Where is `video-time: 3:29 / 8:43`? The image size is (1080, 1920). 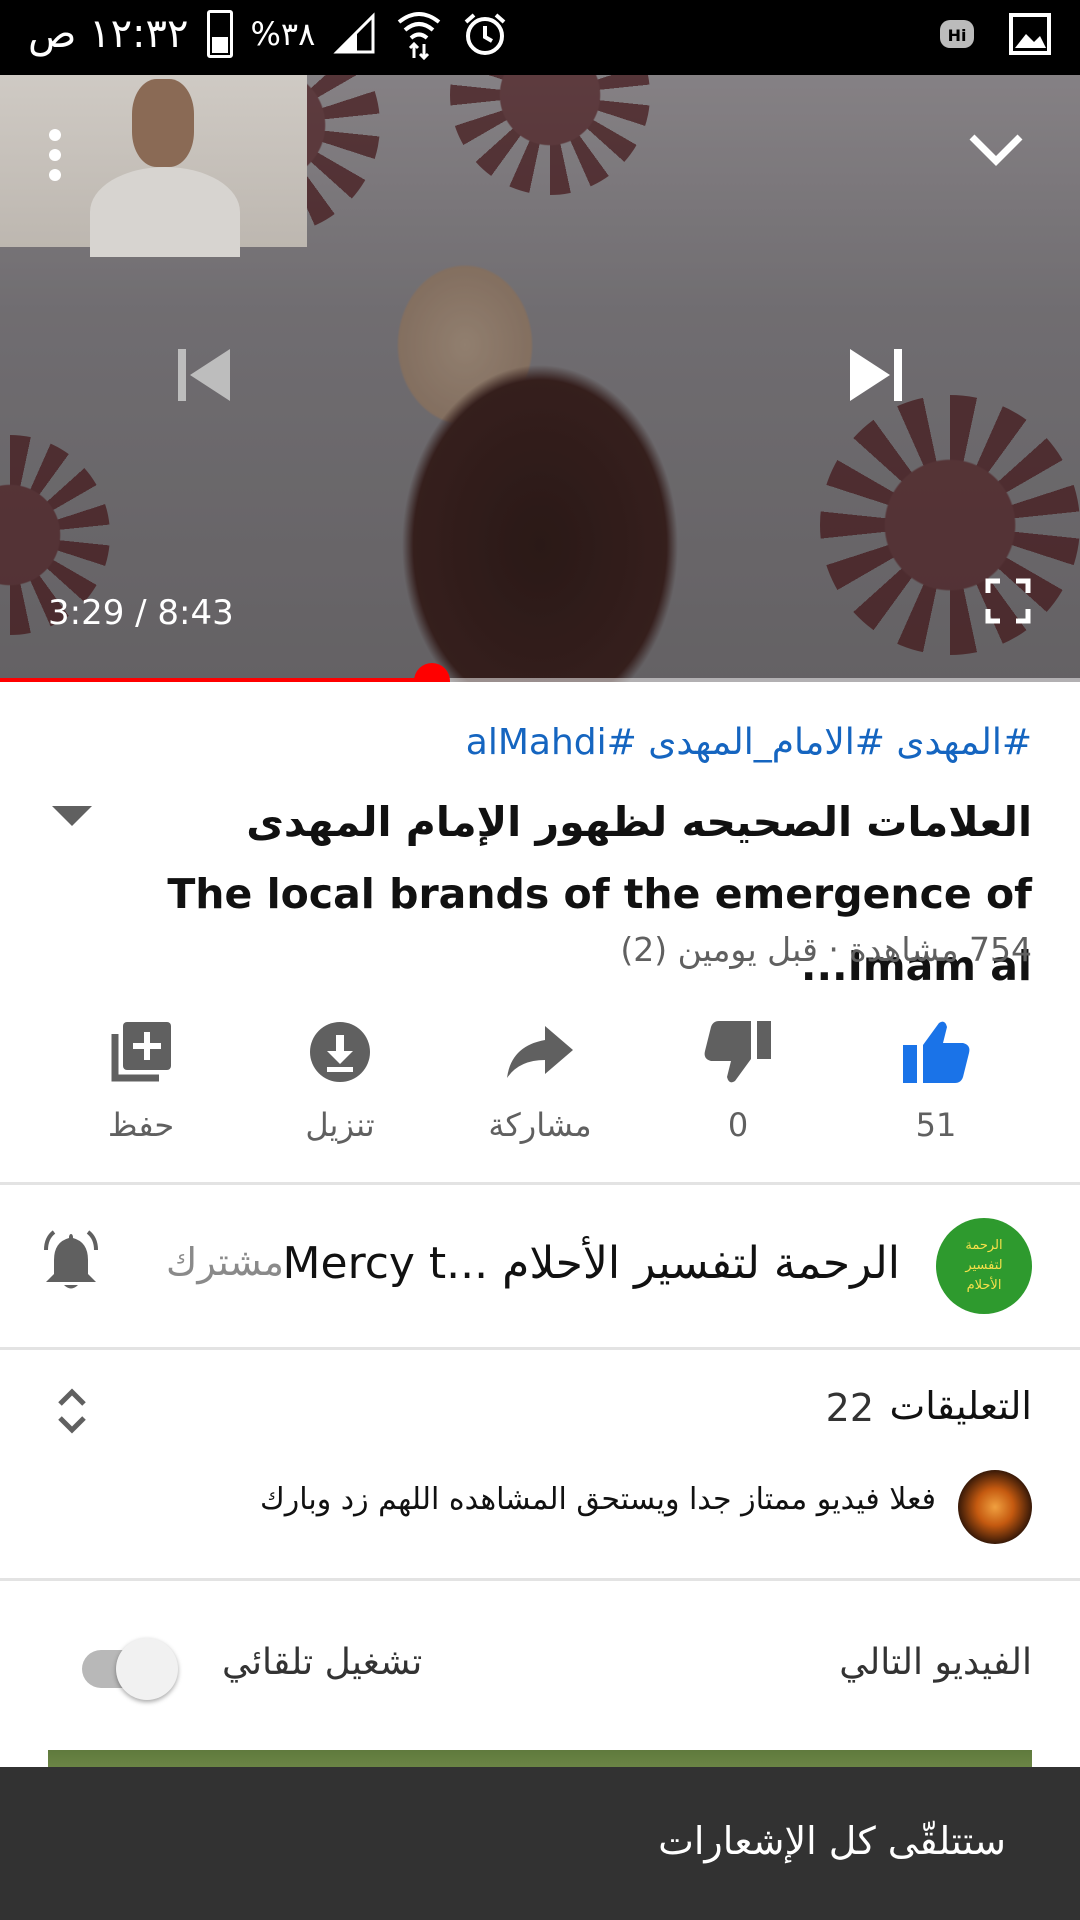 video-time: 3:29 / 8:43 is located at coordinates (141, 613).